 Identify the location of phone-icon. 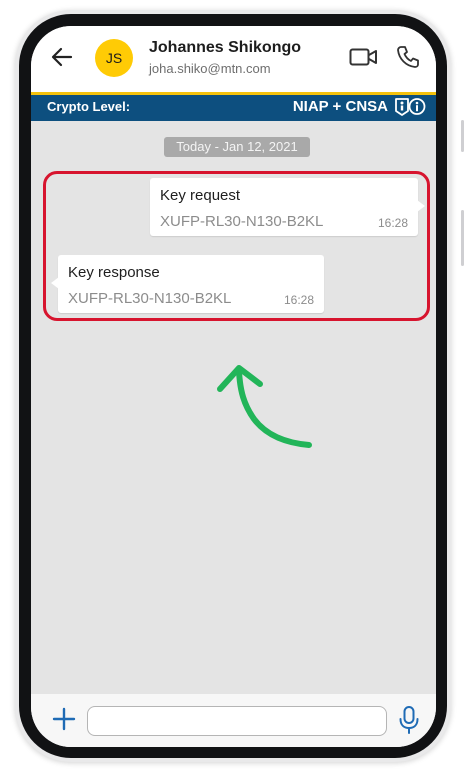
(408, 57).